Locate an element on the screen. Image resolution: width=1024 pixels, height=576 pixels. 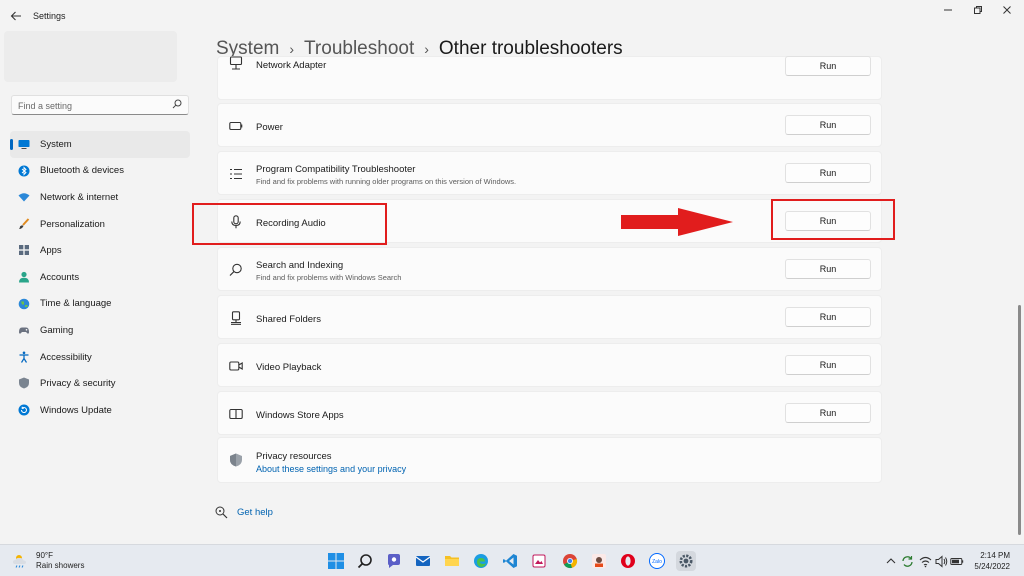
zalo-label: Zalo is located at coordinates (657, 562).